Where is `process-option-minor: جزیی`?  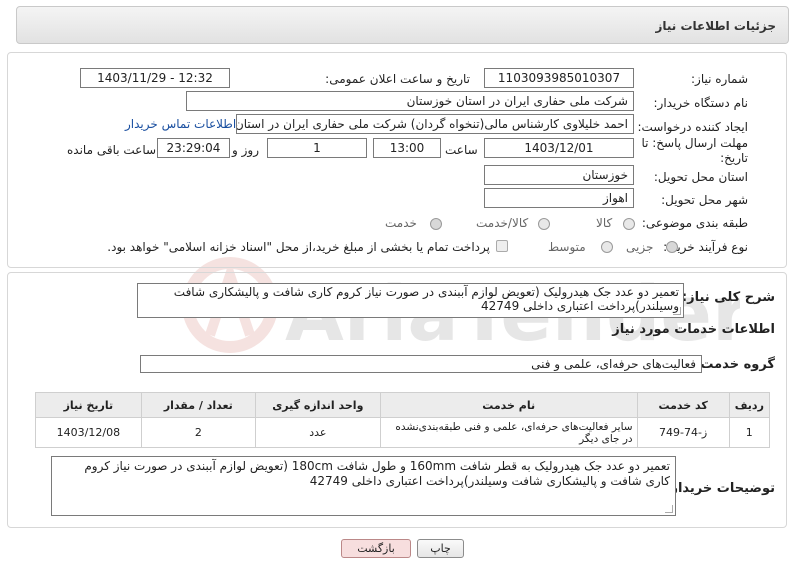 process-option-minor: جزیی is located at coordinates (640, 247).